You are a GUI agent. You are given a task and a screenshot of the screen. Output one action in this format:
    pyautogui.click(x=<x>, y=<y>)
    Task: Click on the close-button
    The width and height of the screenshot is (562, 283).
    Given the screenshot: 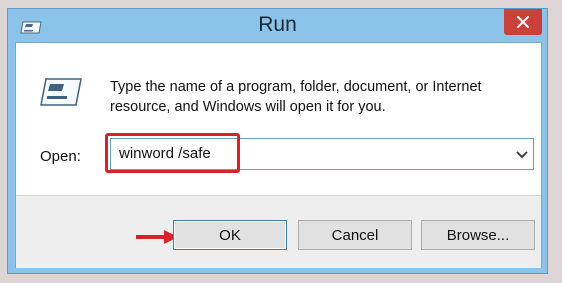 What is the action you would take?
    pyautogui.click(x=523, y=22)
    